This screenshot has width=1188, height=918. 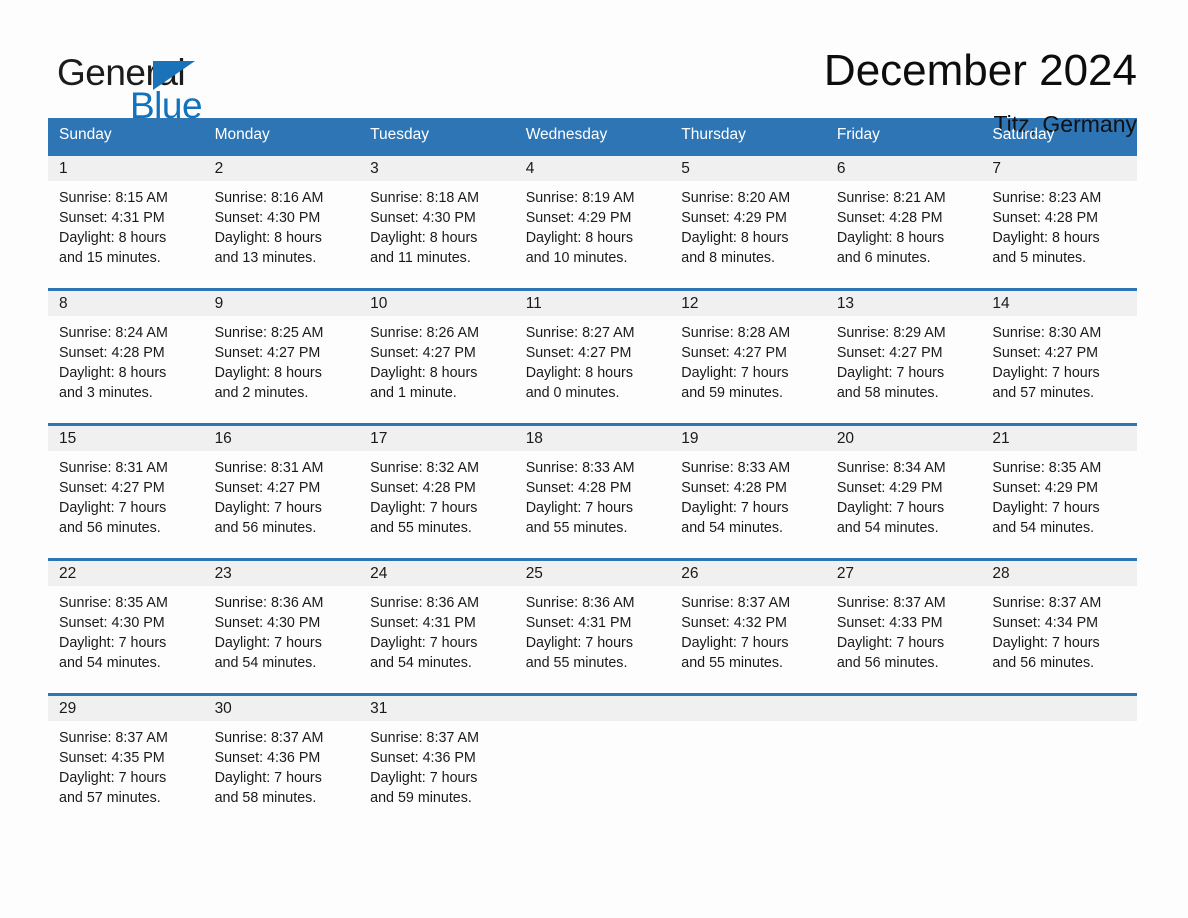 What do you see at coordinates (126, 438) in the screenshot?
I see `day-number: 15` at bounding box center [126, 438].